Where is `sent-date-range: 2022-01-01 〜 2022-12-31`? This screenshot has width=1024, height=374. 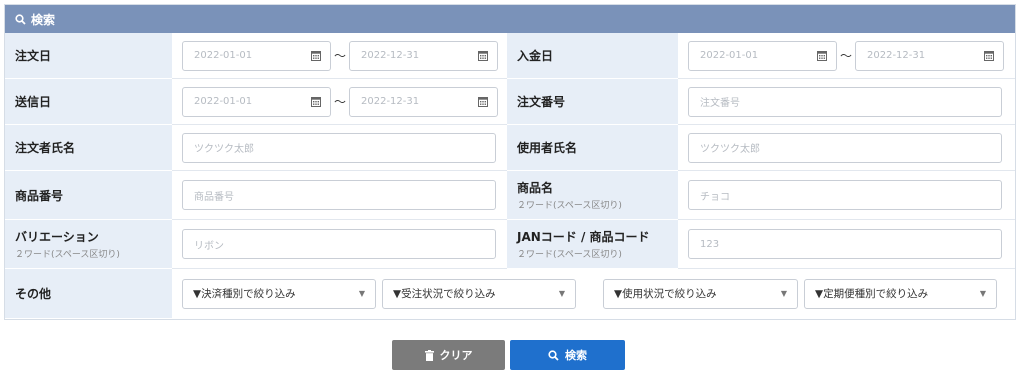
sent-date-range: 2022-01-01 〜 2022-12-31 is located at coordinates (339, 102).